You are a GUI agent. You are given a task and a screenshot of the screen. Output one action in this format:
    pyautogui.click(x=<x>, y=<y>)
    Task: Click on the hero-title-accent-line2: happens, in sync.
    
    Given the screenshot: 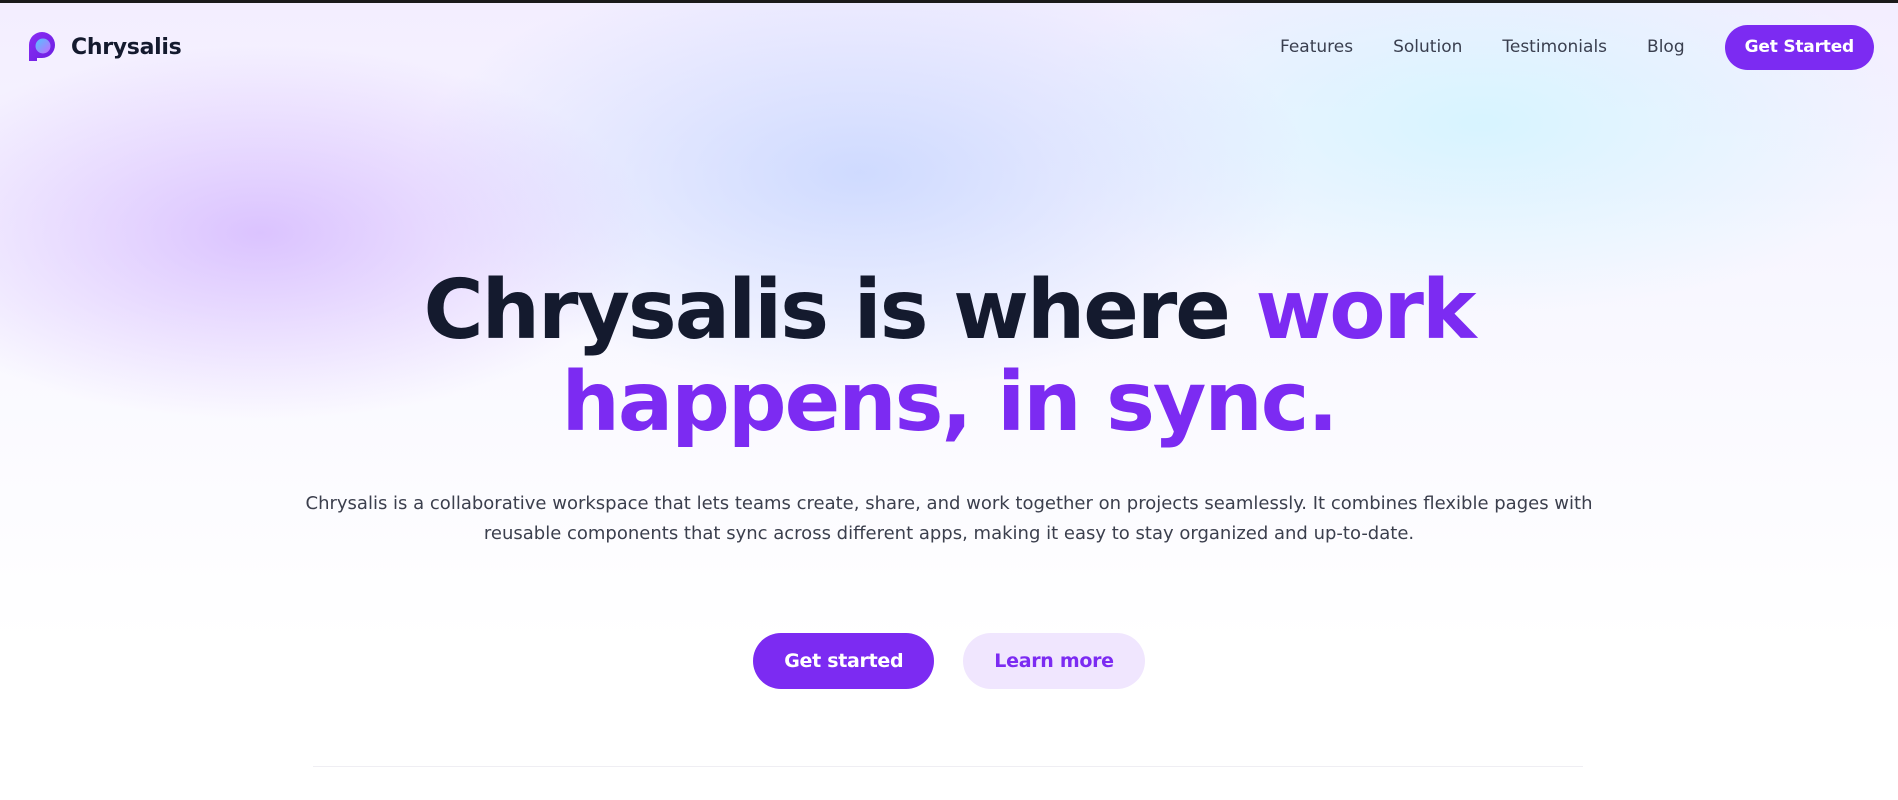 What is the action you would take?
    pyautogui.click(x=949, y=402)
    